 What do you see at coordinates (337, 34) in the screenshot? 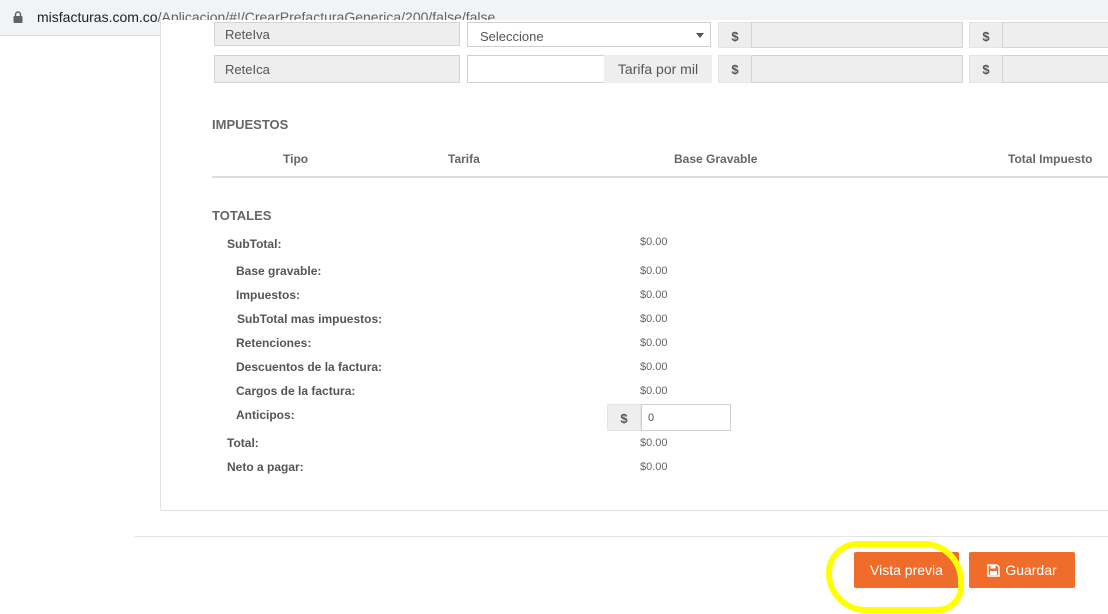
I see `reteiva-label-box: ReteIva` at bounding box center [337, 34].